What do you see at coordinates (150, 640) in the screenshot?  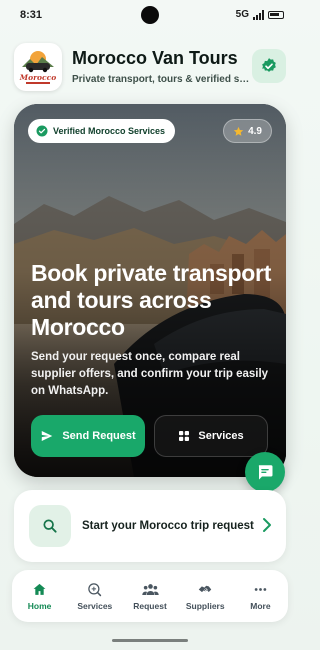 I see `home-indicator` at bounding box center [150, 640].